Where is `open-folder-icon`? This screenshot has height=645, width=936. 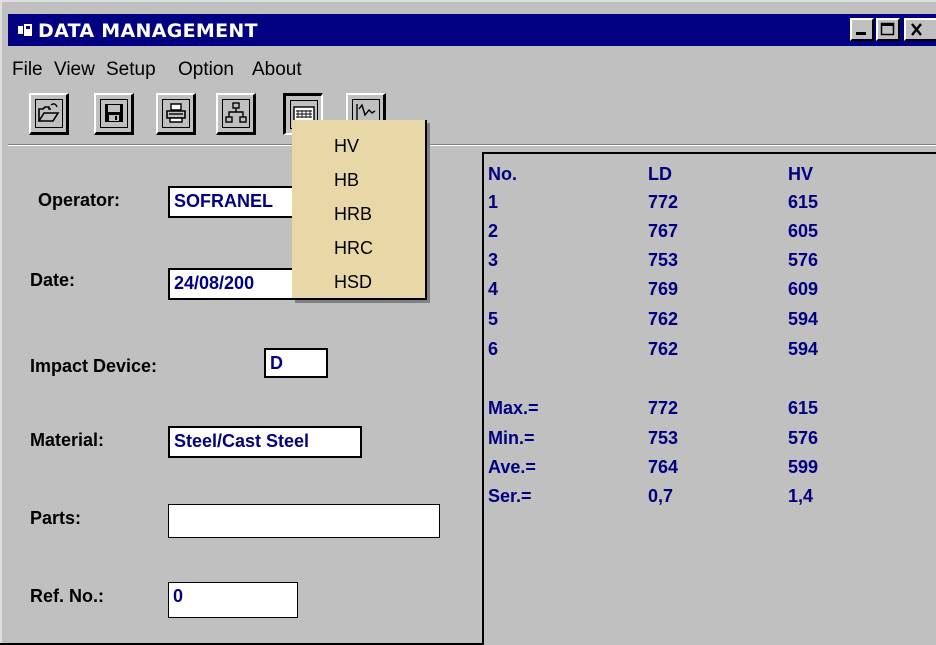
open-folder-icon is located at coordinates (48, 112).